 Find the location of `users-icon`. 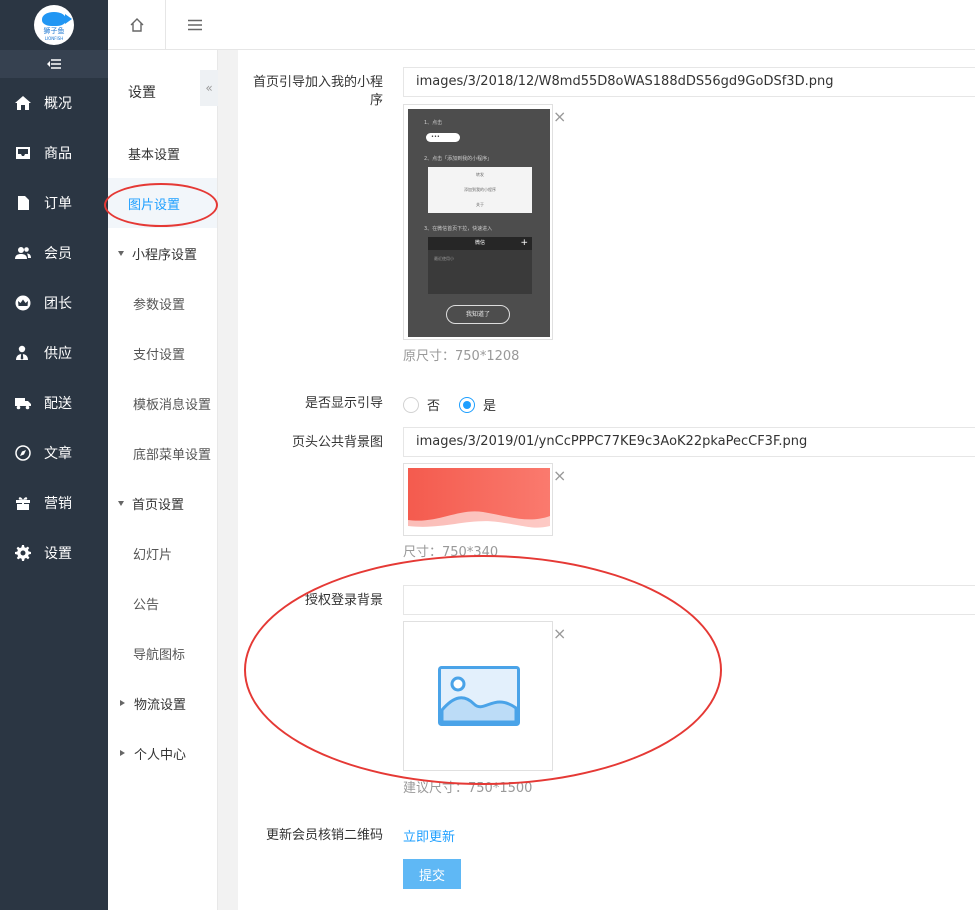

users-icon is located at coordinates (23, 253).